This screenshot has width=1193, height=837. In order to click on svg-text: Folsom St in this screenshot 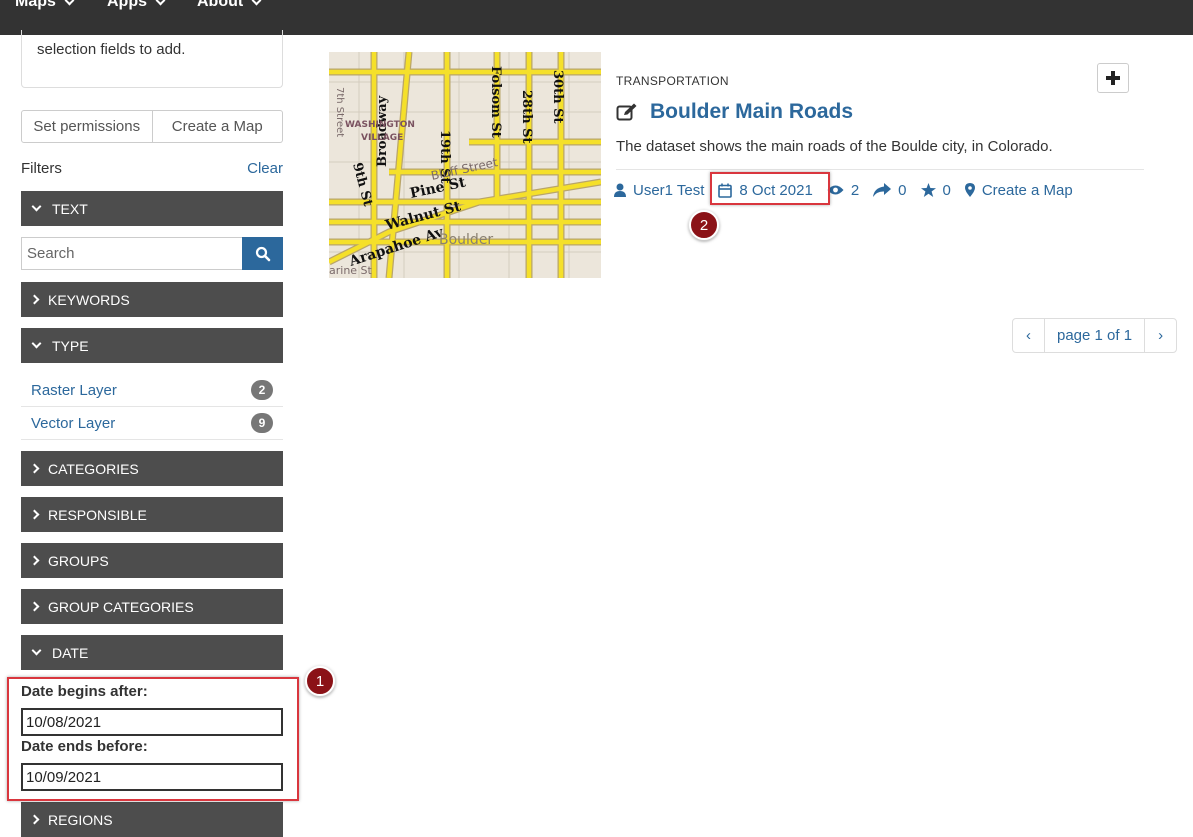, I will do `click(495, 102)`.